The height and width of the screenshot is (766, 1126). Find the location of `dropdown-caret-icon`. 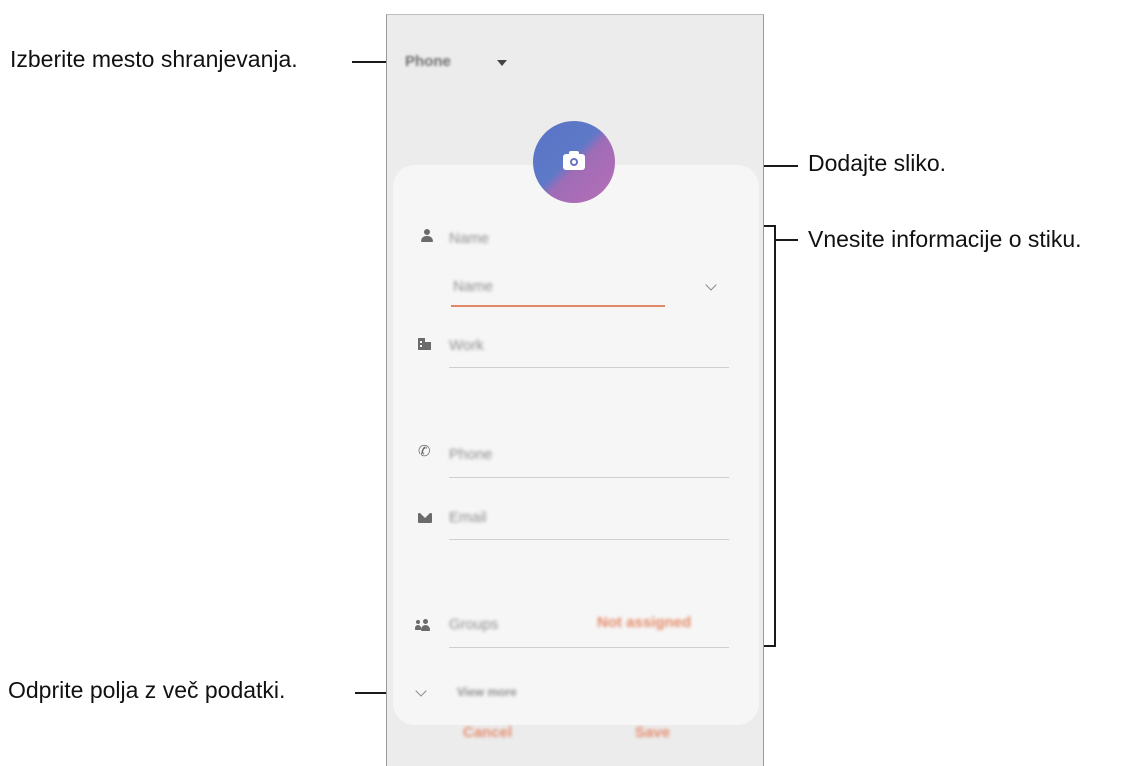

dropdown-caret-icon is located at coordinates (502, 63).